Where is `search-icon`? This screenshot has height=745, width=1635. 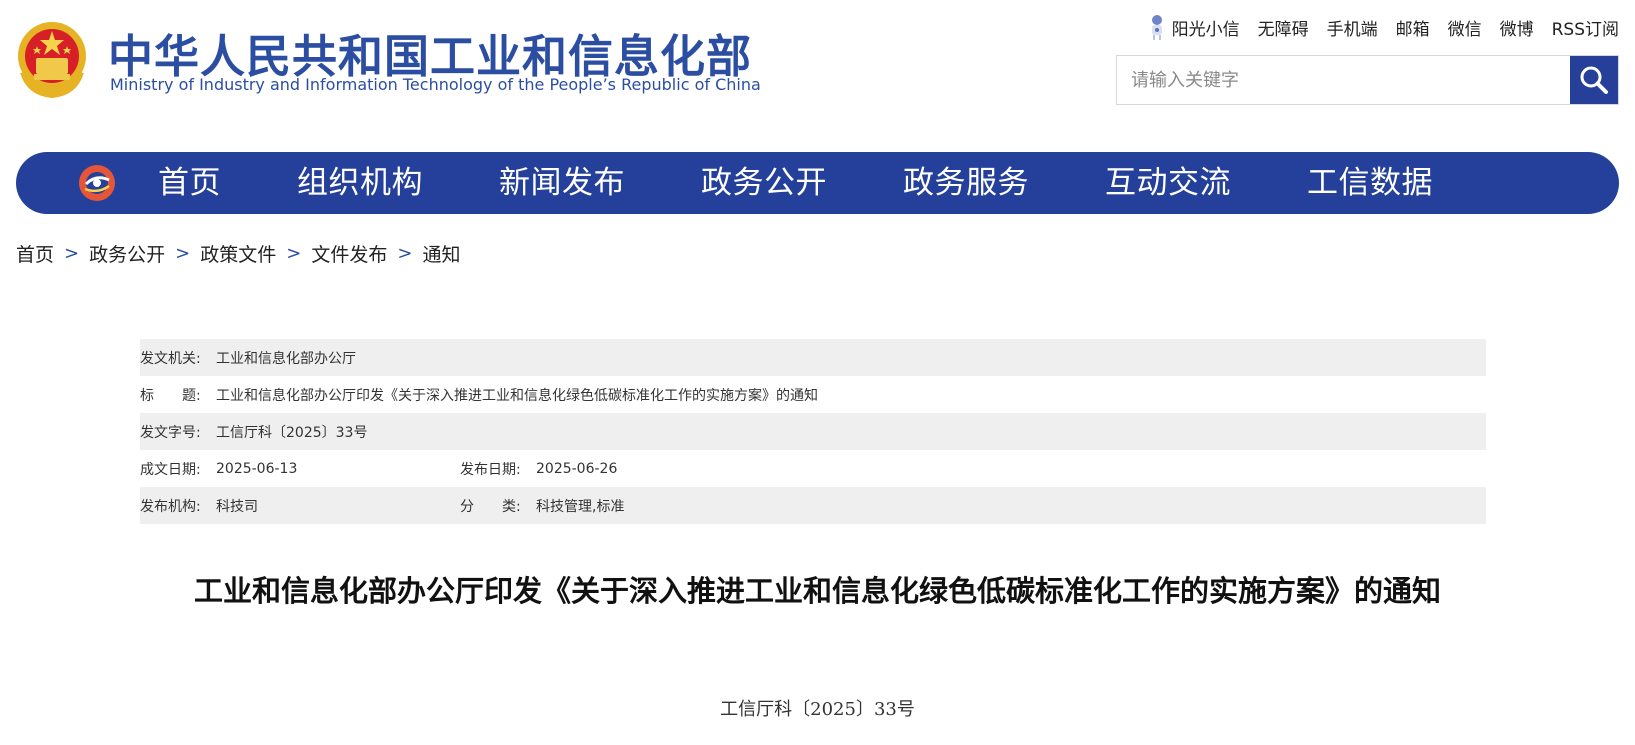 search-icon is located at coordinates (1594, 80).